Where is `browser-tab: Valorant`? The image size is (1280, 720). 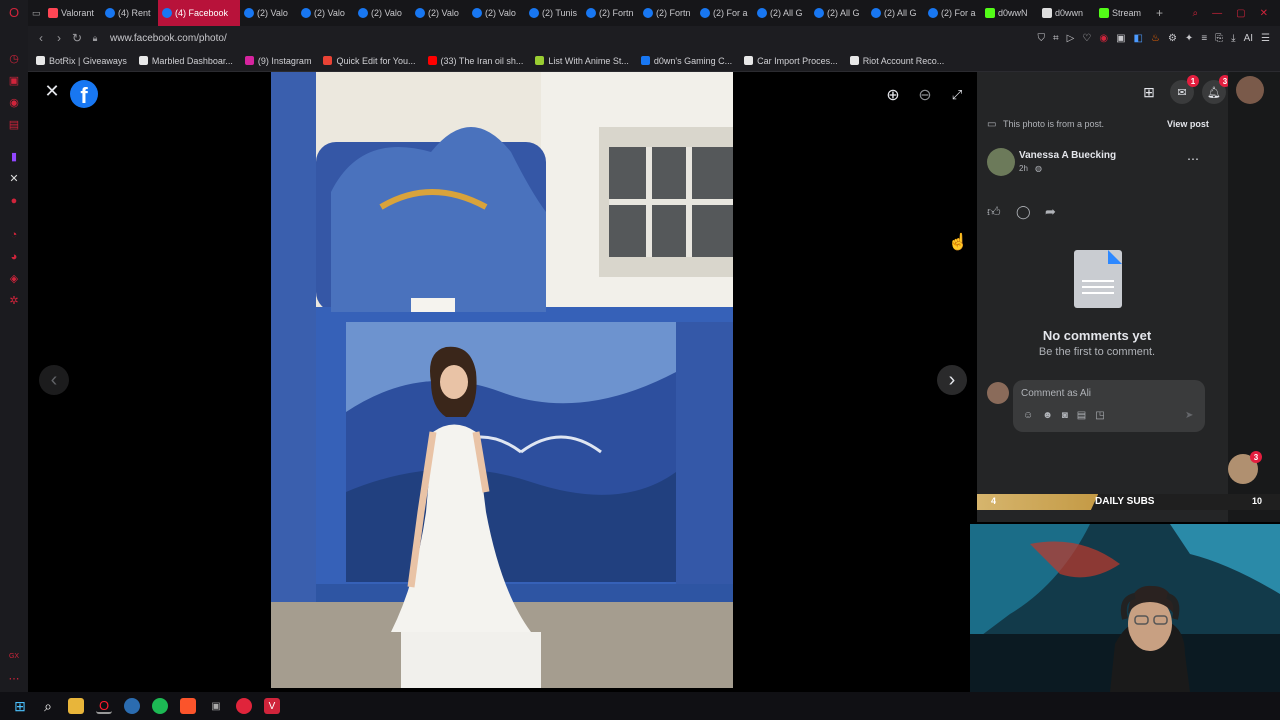 browser-tab: Valorant is located at coordinates (72, 13).